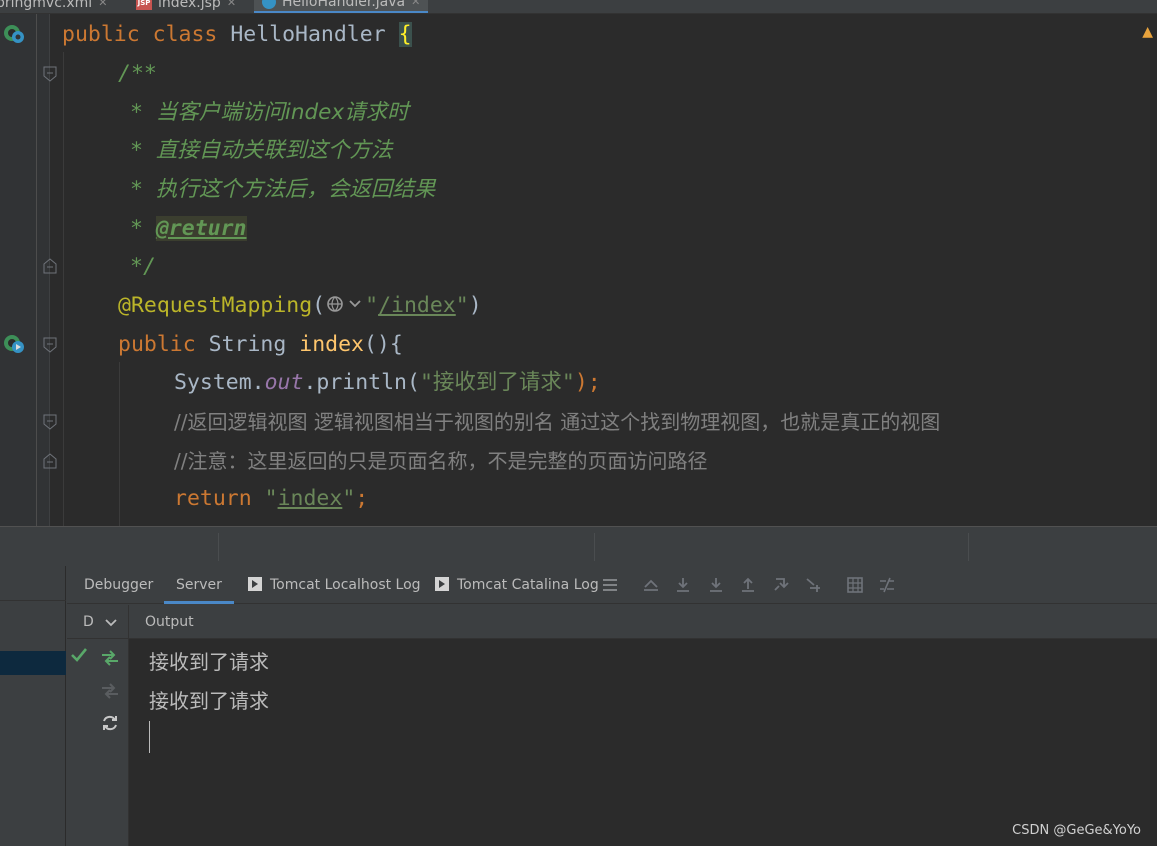 The height and width of the screenshot is (846, 1157). I want to click on drop-frame-icon, so click(781, 585).